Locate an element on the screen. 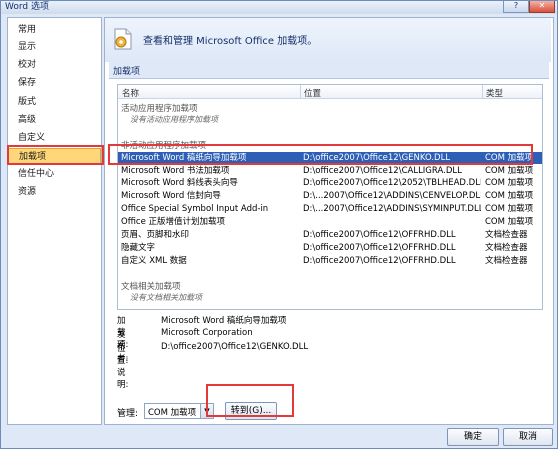 The image size is (558, 449). column-type: 类型 is located at coordinates (494, 93).